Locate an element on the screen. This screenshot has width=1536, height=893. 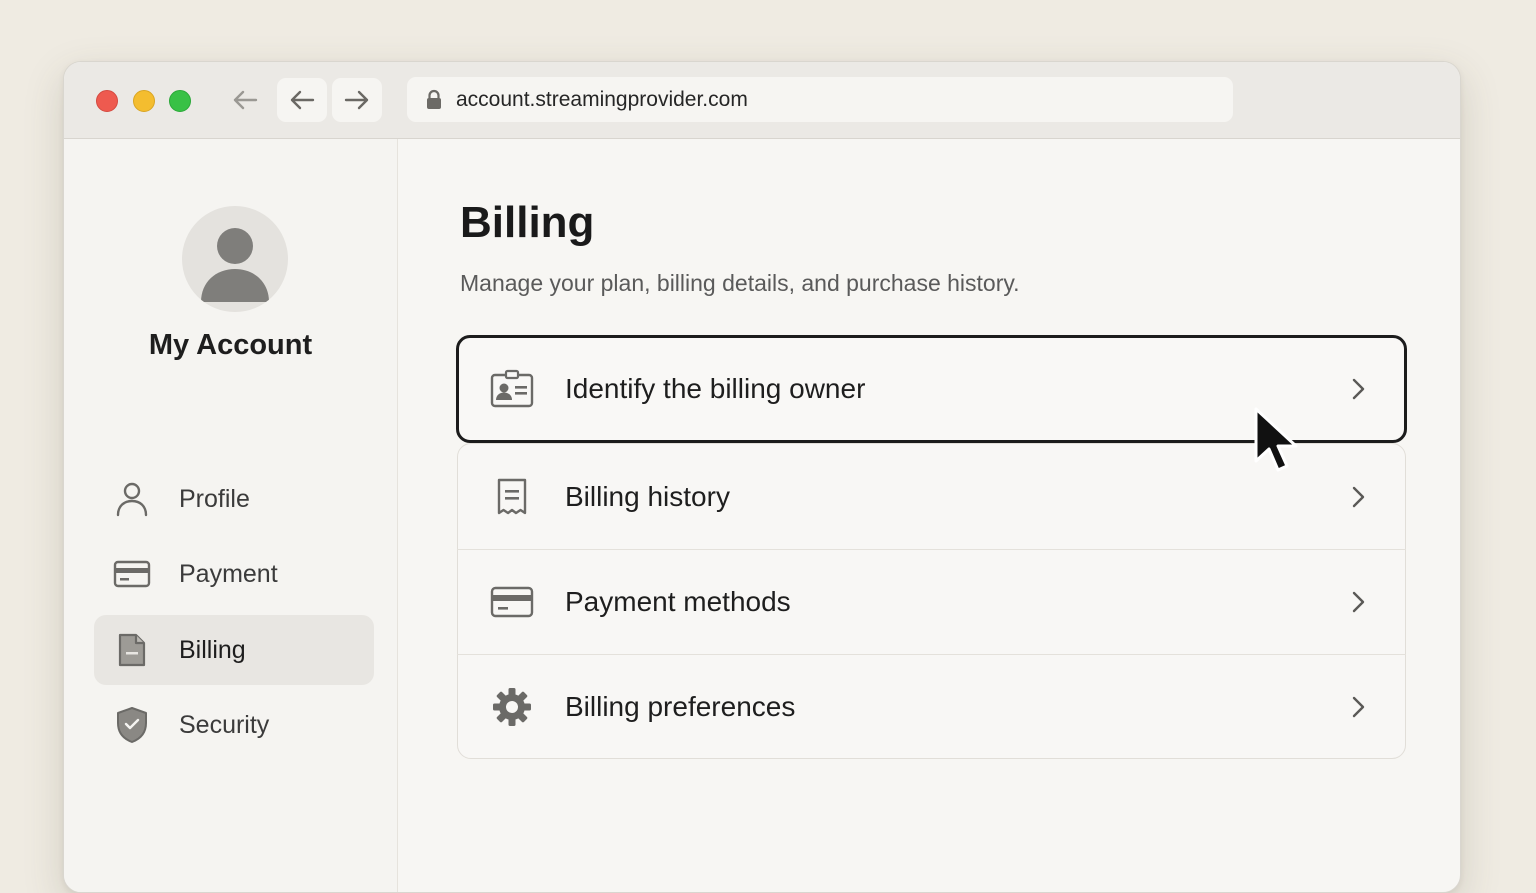
maximize-window-button is located at coordinates (180, 101).